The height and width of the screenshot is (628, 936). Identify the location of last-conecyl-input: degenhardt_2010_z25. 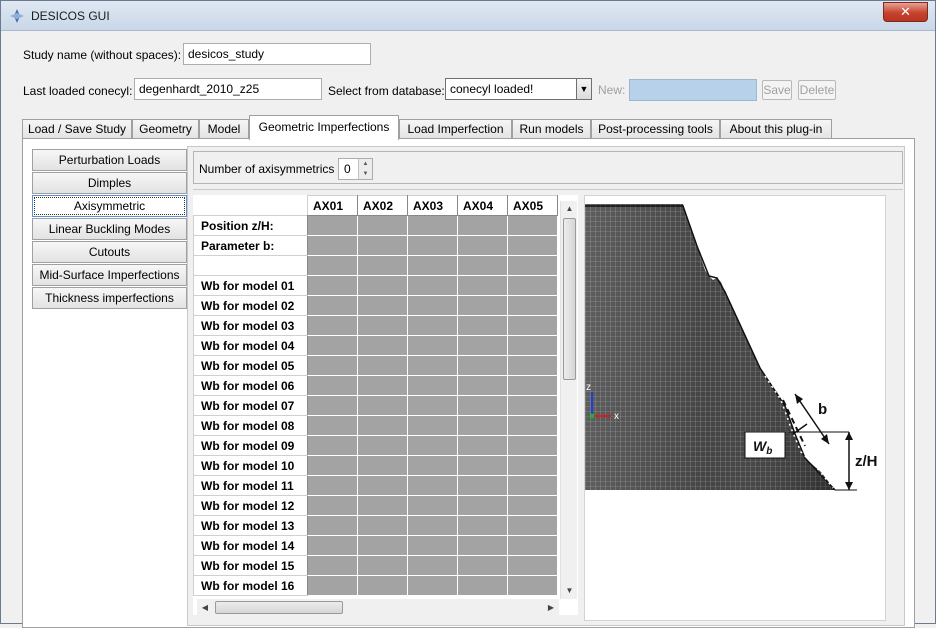
(228, 89).